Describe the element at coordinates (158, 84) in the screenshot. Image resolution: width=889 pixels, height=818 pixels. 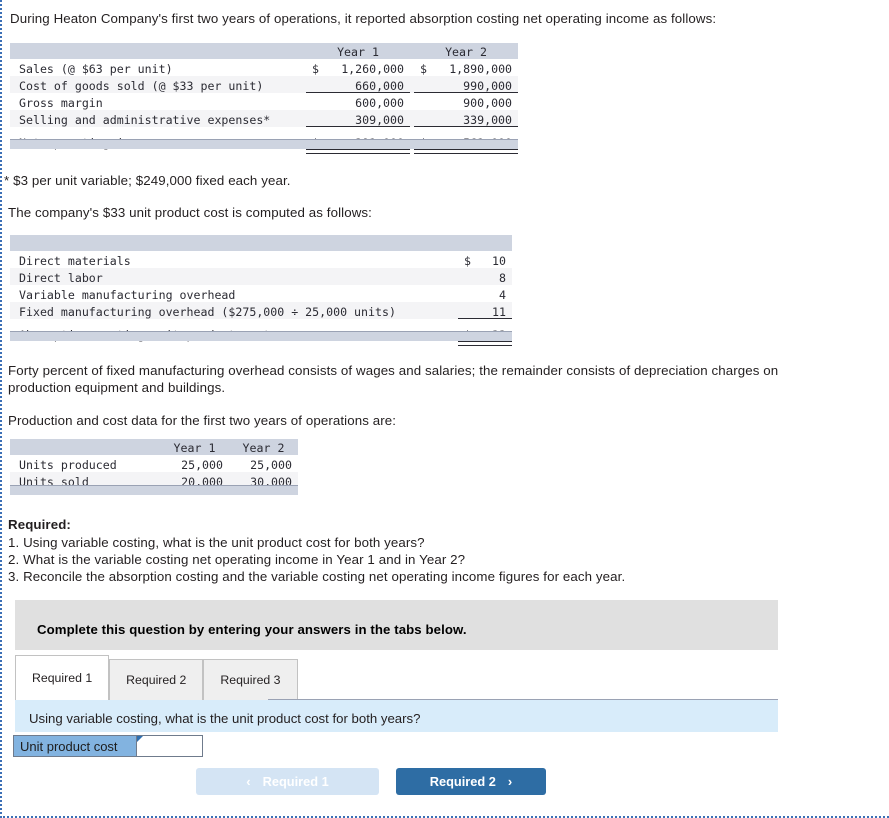
I see `row-label: Cost of goods sold (@ $33 per unit)` at that location.